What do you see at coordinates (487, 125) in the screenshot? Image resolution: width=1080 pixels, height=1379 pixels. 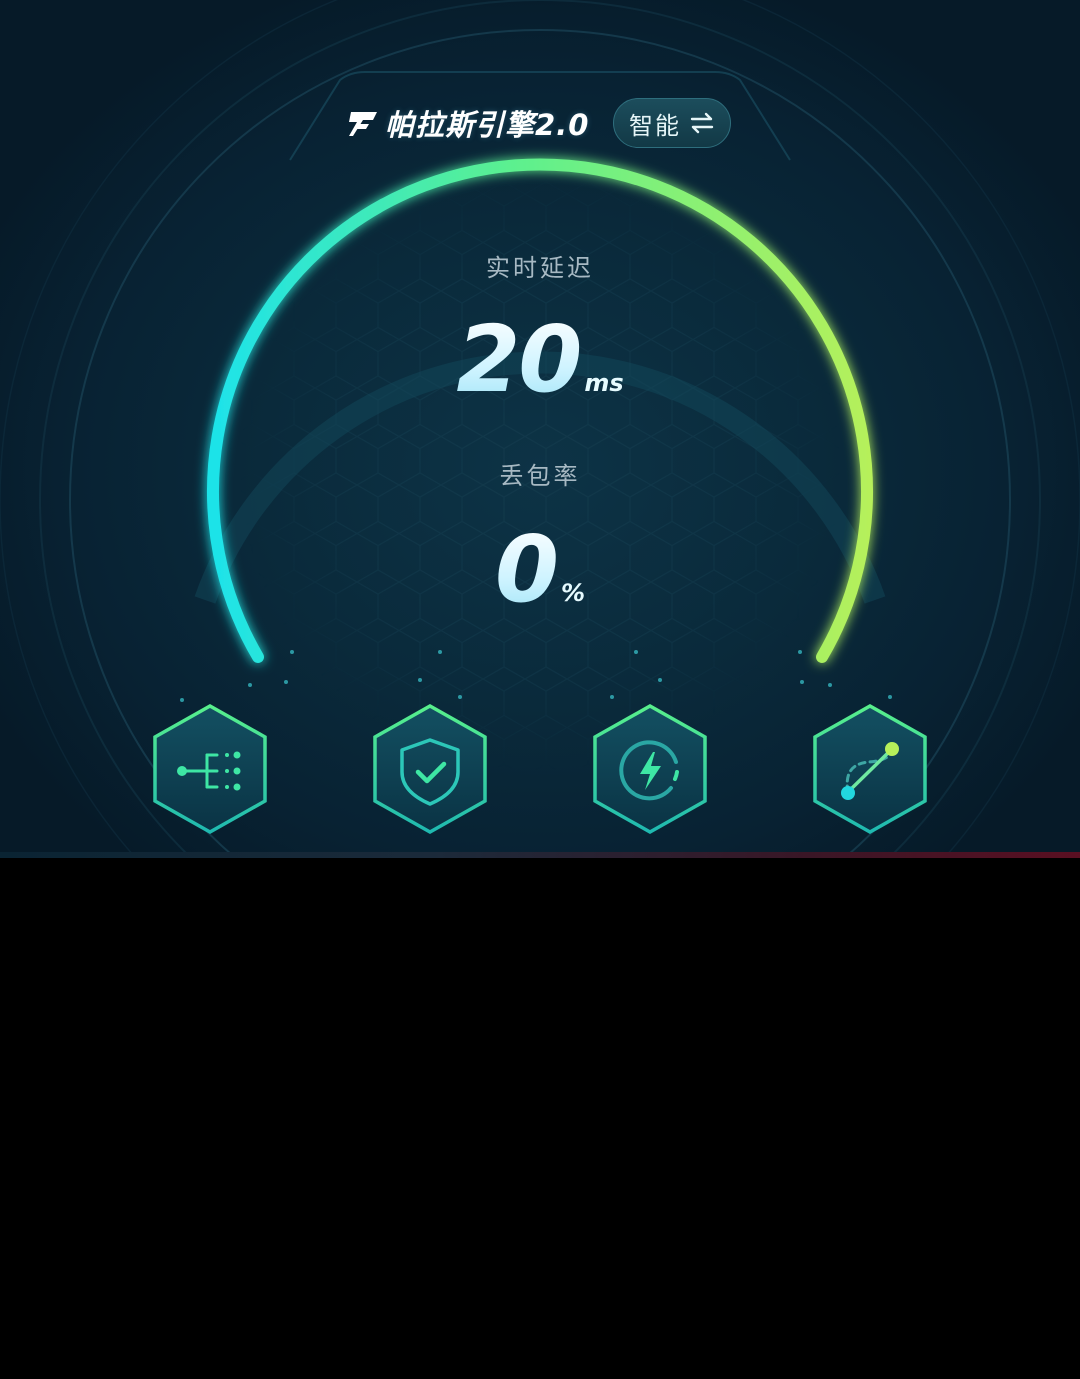 I see `app-title: 帕拉斯引擎2.0` at bounding box center [487, 125].